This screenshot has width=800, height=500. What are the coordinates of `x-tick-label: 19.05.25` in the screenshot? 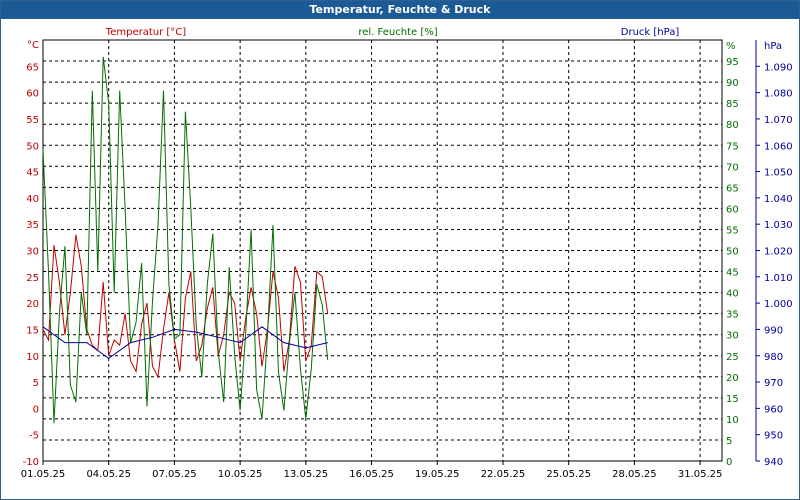 It's located at (437, 474).